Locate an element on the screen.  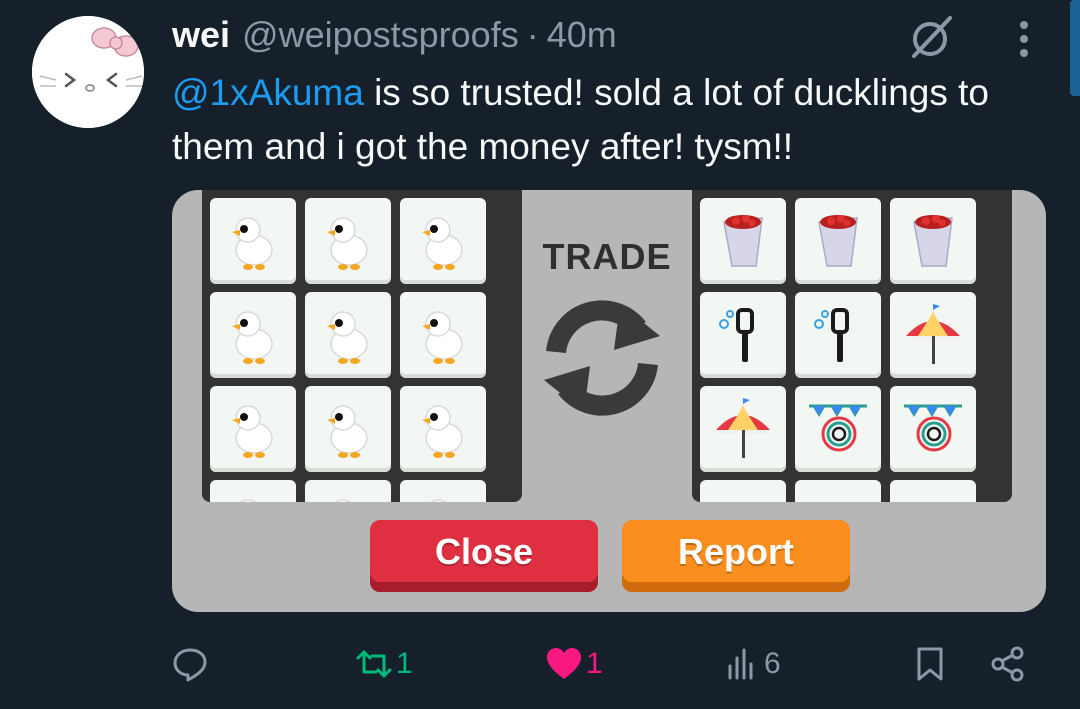
views-button: 6 is located at coordinates (752, 664).